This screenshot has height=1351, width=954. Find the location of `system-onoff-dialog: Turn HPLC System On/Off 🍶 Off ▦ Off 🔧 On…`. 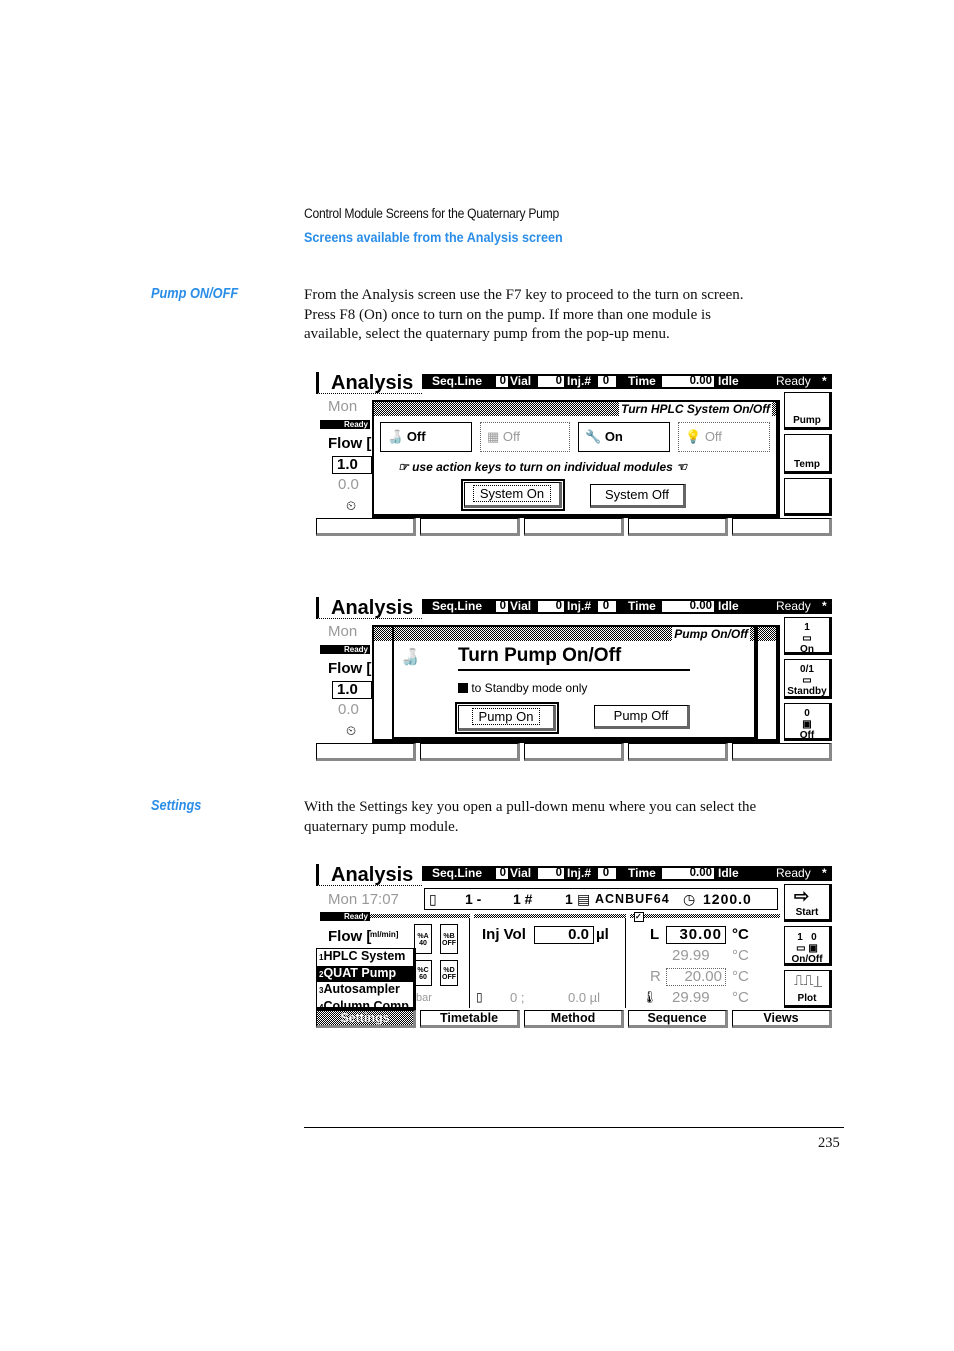

system-onoff-dialog: Turn HPLC System On/Off 🍶 Off ▦ Off 🔧 On… is located at coordinates (576, 459).